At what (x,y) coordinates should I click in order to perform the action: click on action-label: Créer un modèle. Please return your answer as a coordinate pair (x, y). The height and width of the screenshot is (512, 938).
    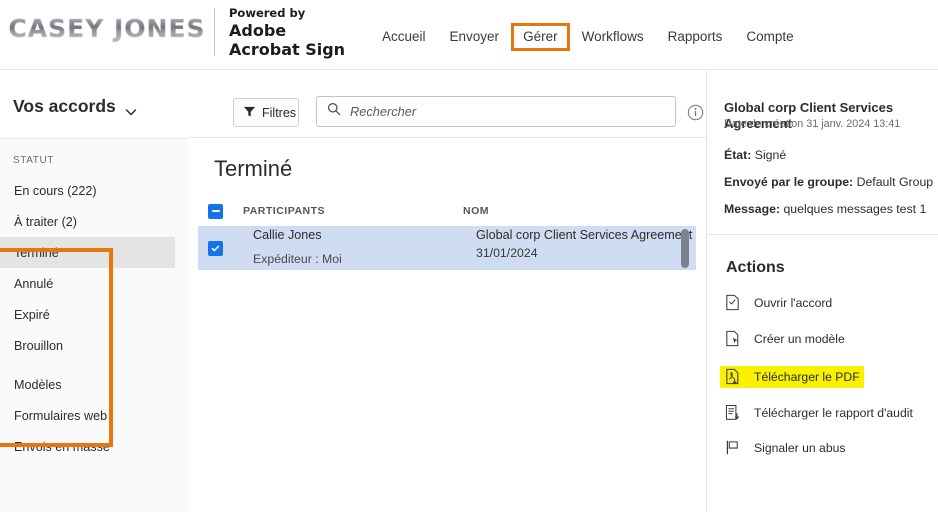
    Looking at the image, I should click on (799, 339).